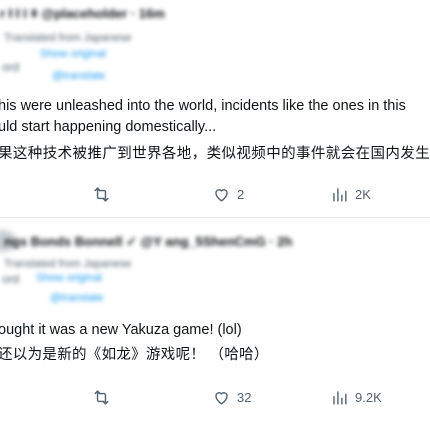  I want to click on tweet-2-translated-label: Translated from Japanese, so click(68, 264).